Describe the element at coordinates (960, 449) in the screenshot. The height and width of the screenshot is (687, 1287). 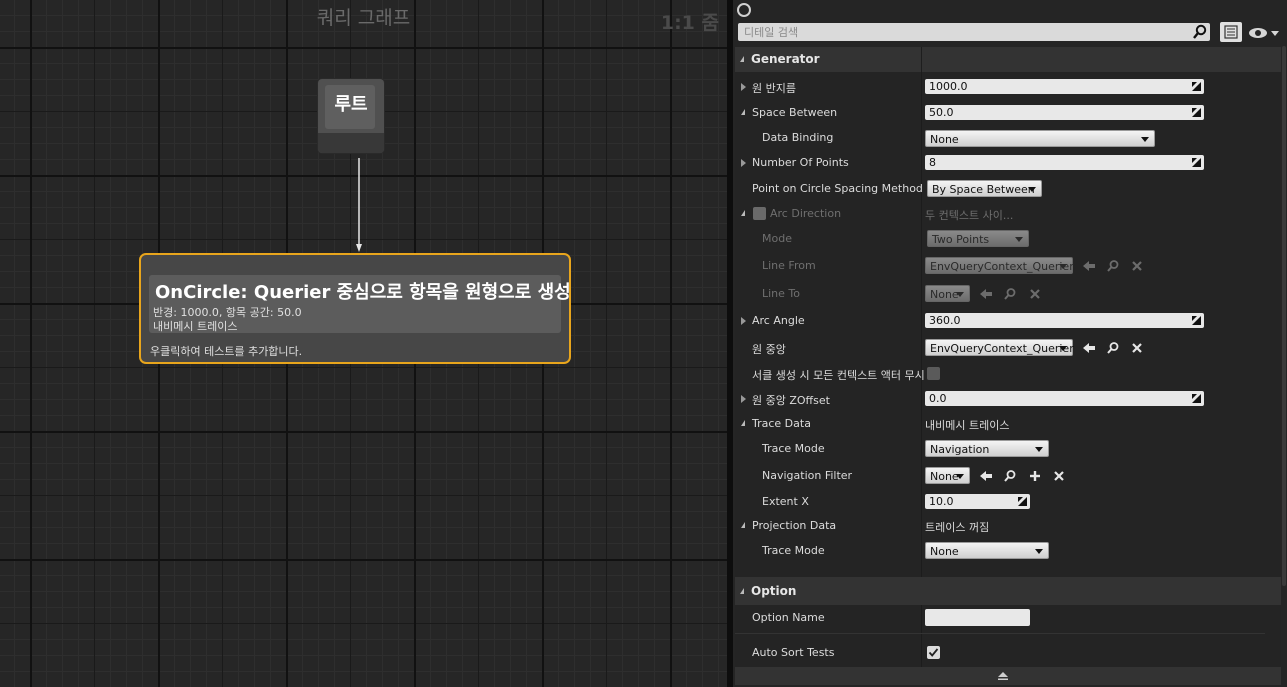
I see `trace-mode-value: Navigation` at that location.